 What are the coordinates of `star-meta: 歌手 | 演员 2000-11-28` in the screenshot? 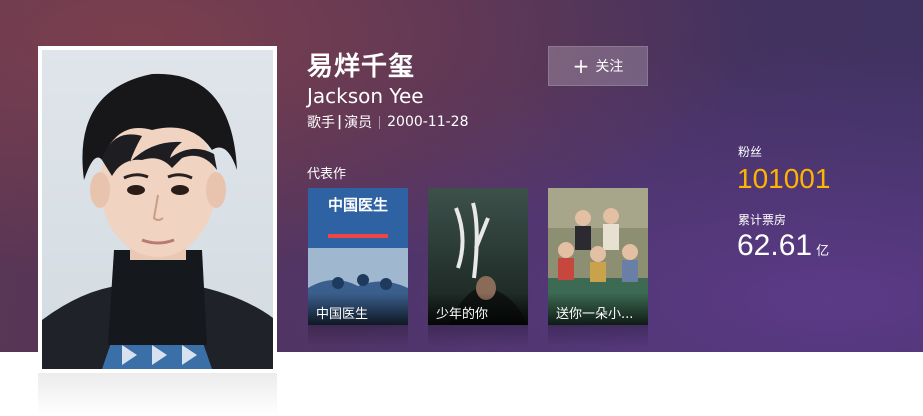 It's located at (388, 122).